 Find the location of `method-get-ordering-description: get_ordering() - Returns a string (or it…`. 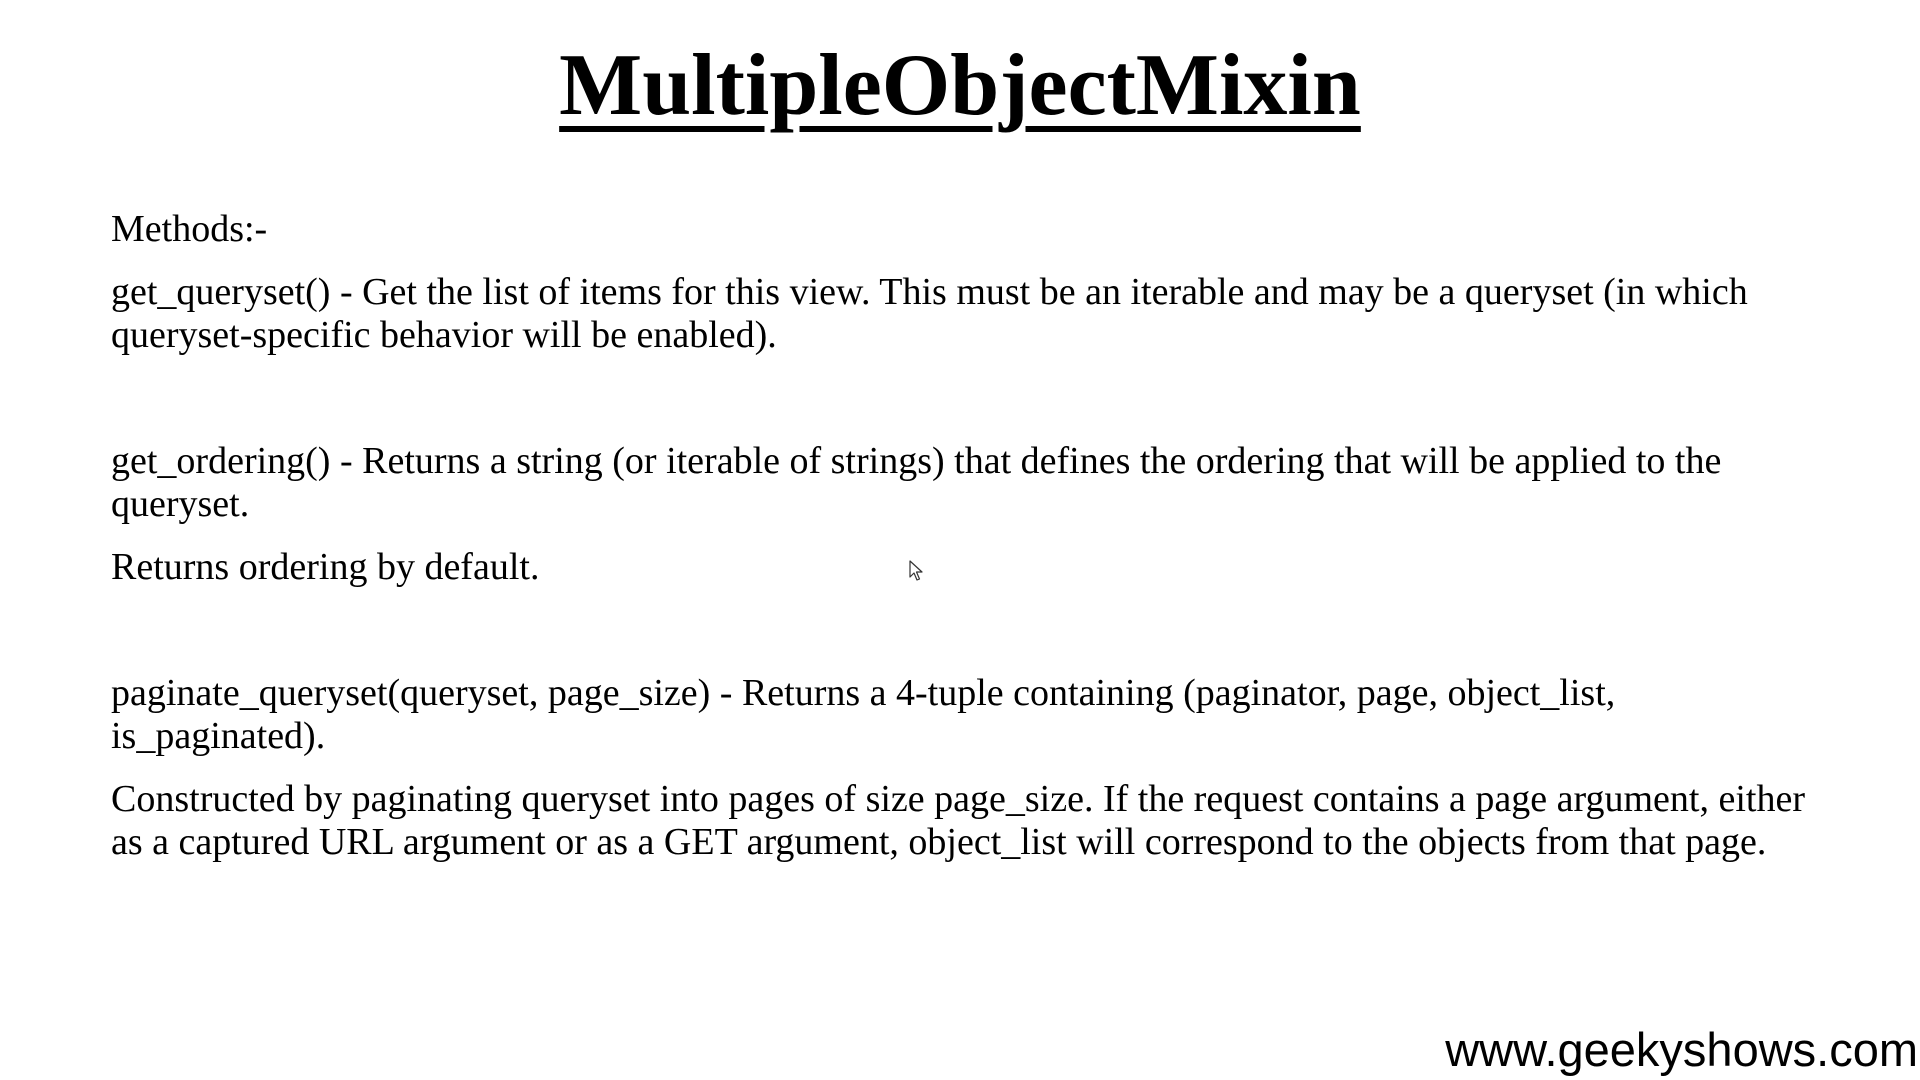

method-get-ordering-description: get_ordering() - Returns a string (or it… is located at coordinates (916, 482).